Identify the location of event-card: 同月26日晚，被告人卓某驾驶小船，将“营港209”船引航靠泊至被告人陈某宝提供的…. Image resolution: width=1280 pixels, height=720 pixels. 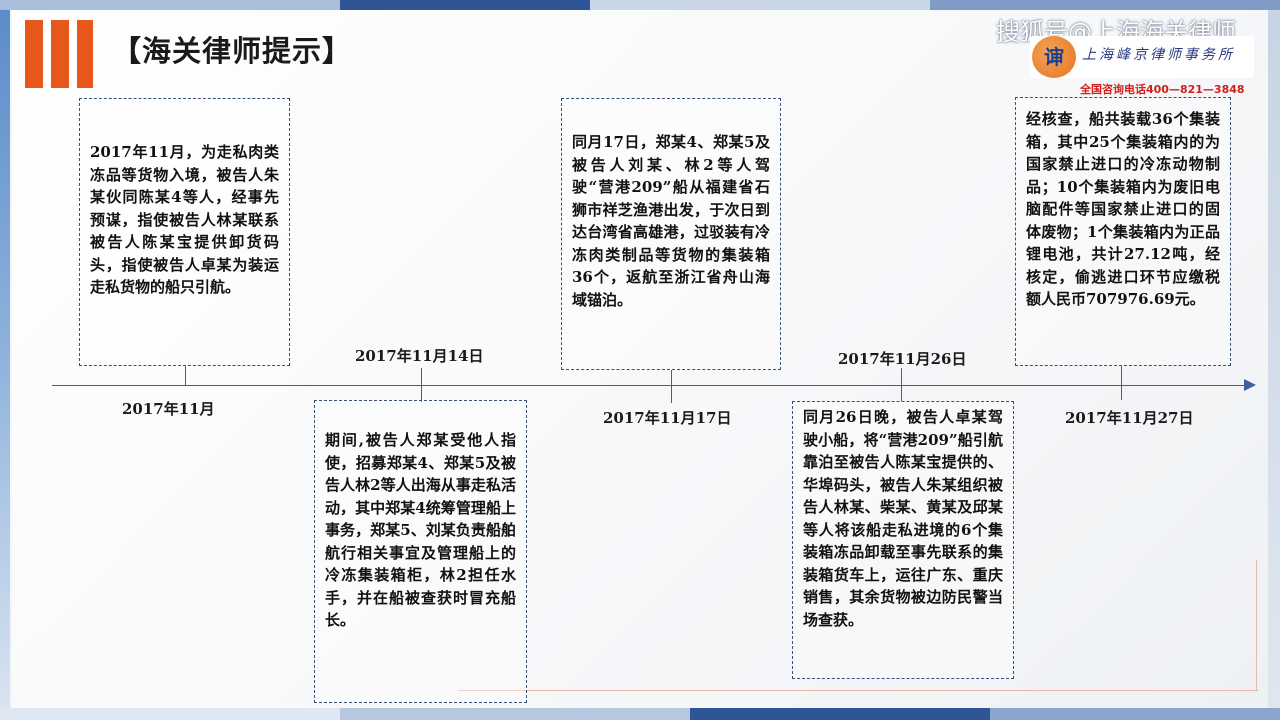
(903, 540).